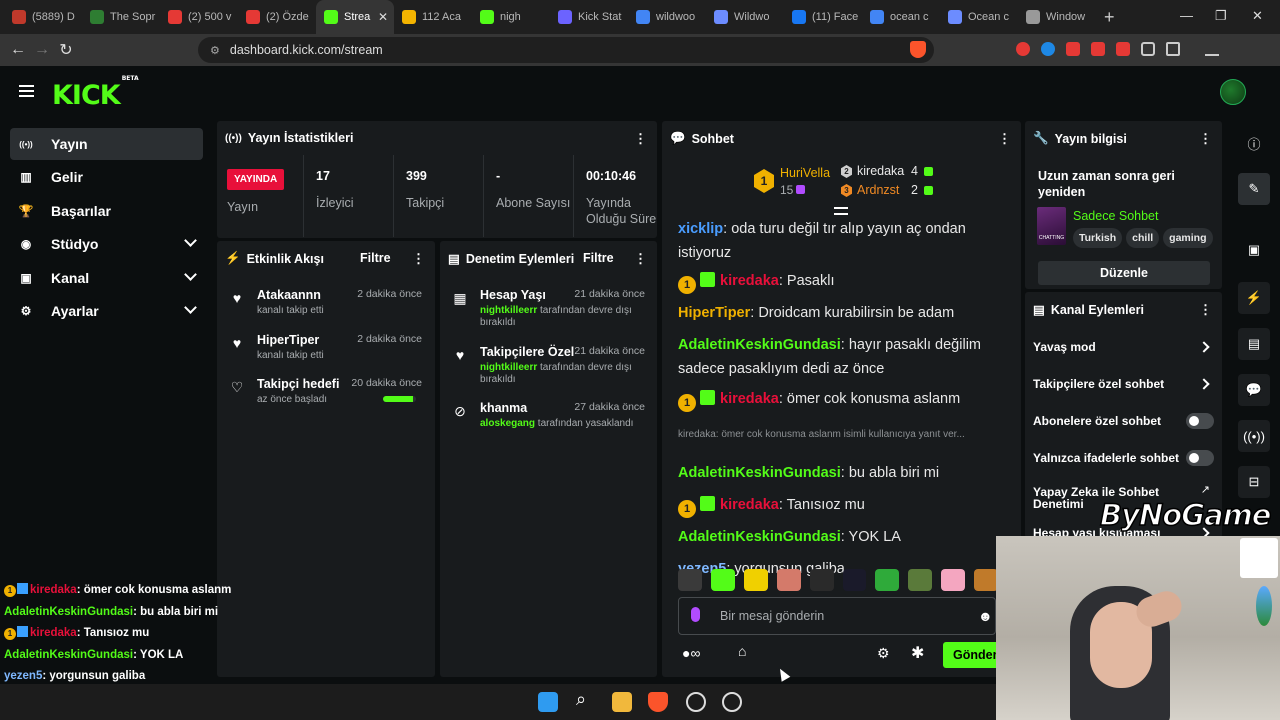  I want to click on mic-icon, so click(695, 614).